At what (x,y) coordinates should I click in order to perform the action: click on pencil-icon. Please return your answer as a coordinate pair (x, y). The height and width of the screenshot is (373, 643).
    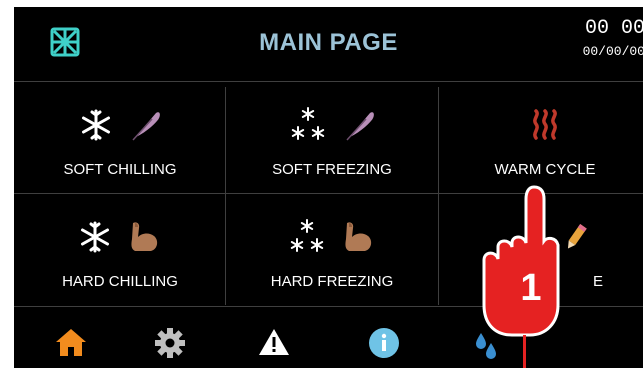
    Looking at the image, I should click on (576, 239).